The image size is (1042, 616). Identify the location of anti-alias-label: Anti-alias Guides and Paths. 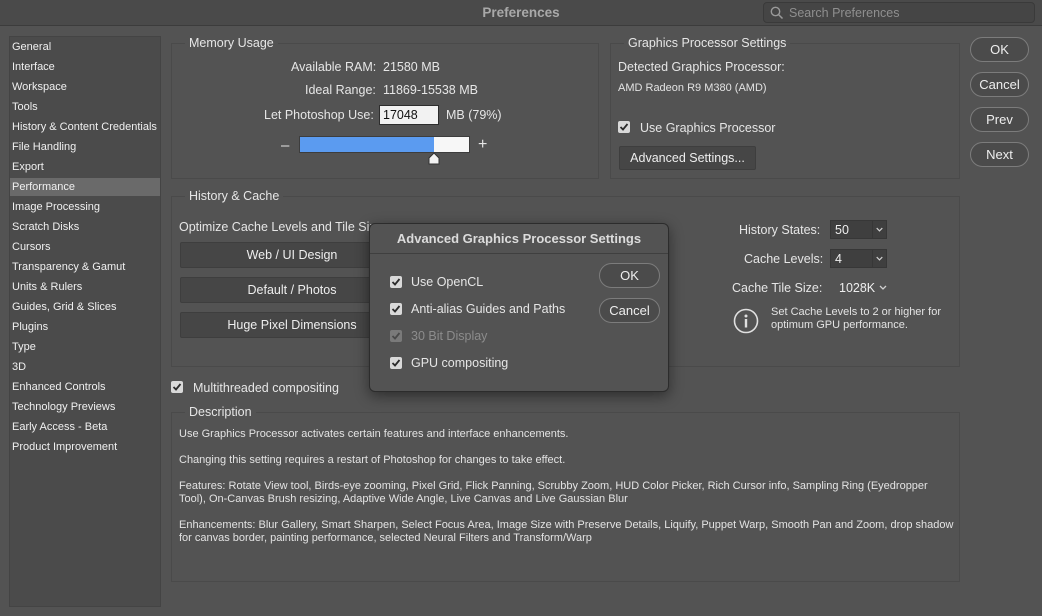
(488, 309).